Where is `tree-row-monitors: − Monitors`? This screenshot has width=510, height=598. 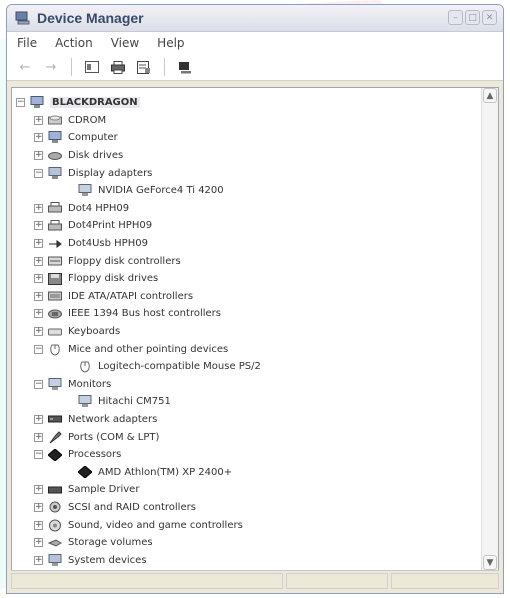 tree-row-monitors: − Monitors is located at coordinates (247, 385).